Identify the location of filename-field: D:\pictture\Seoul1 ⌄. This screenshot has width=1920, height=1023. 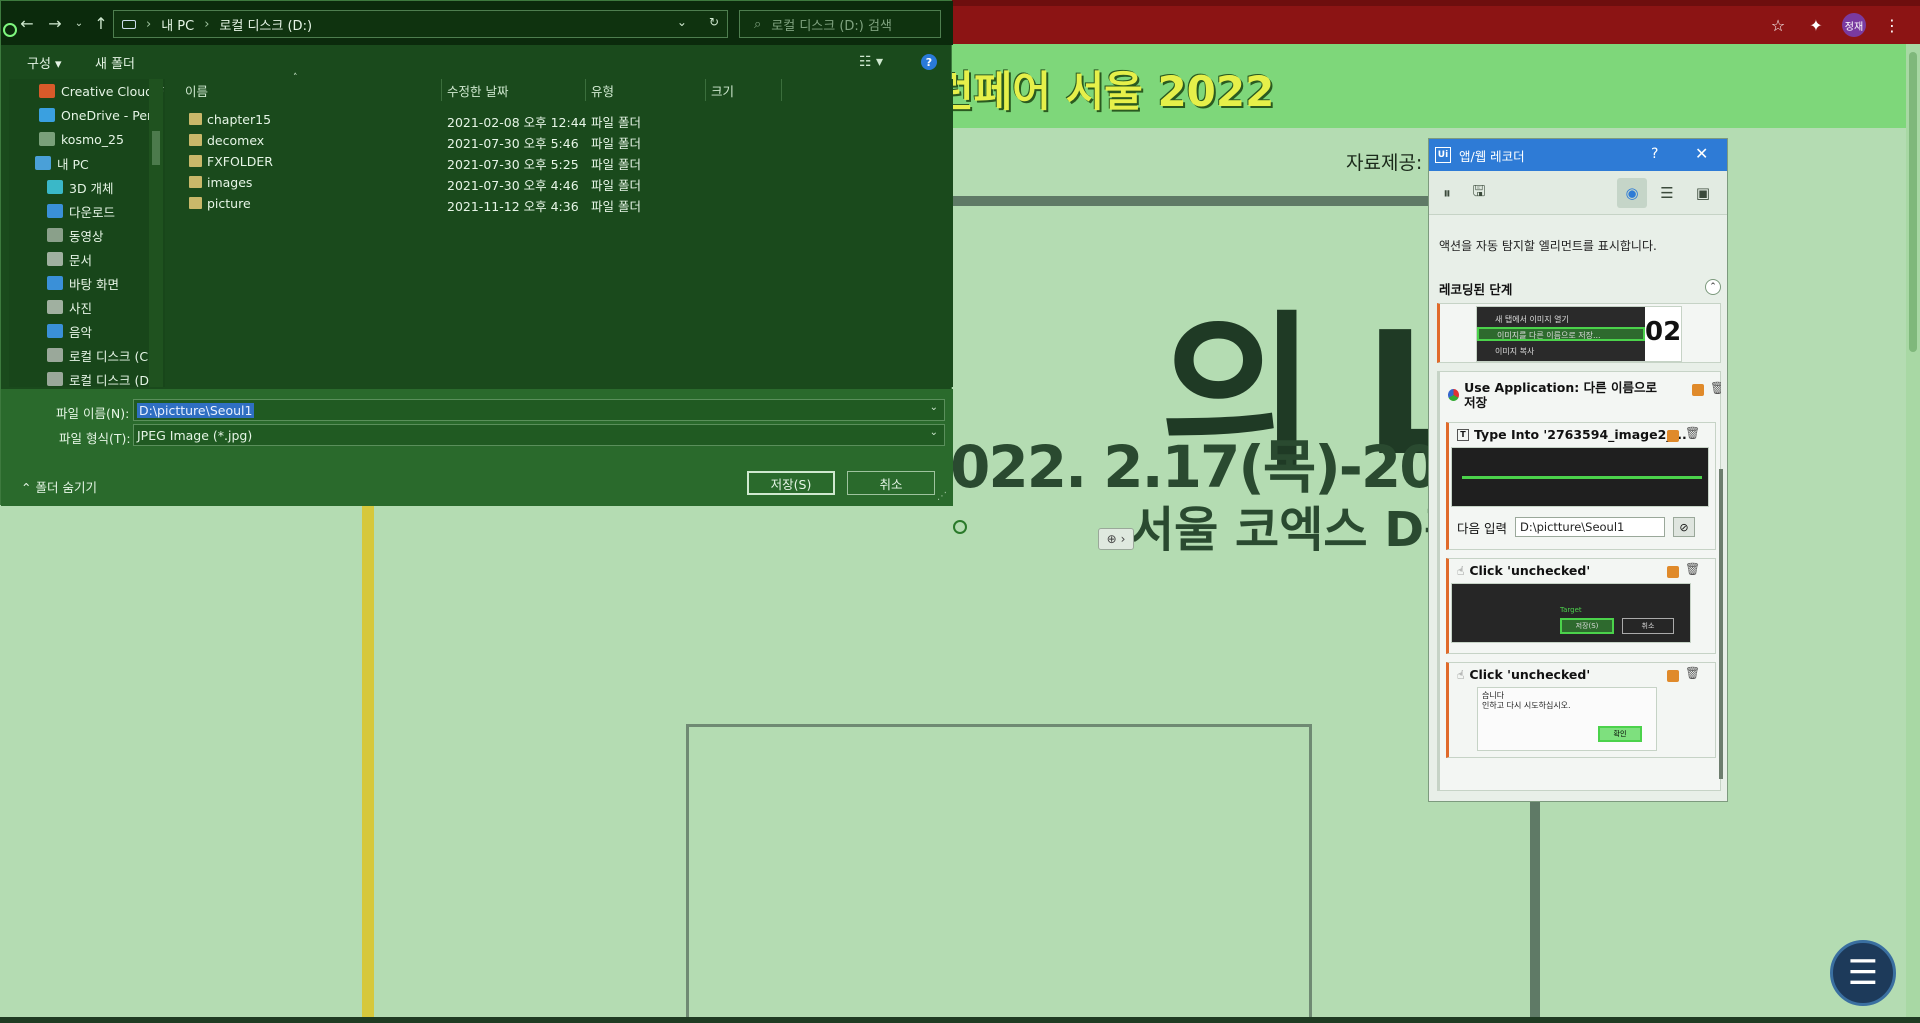
(539, 410).